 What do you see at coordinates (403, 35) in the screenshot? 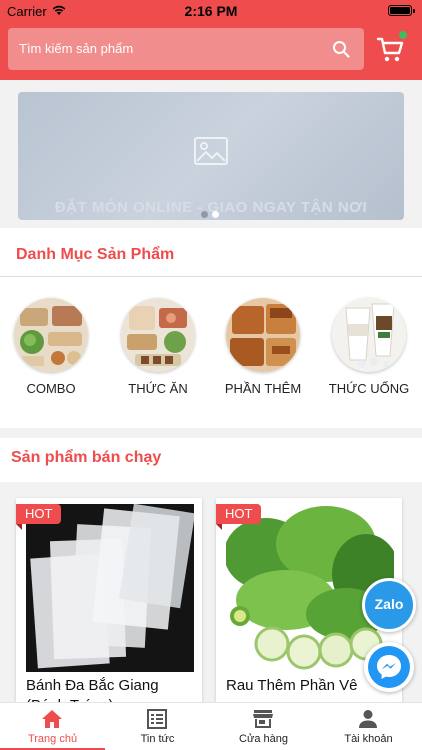
I see `cart-badge` at bounding box center [403, 35].